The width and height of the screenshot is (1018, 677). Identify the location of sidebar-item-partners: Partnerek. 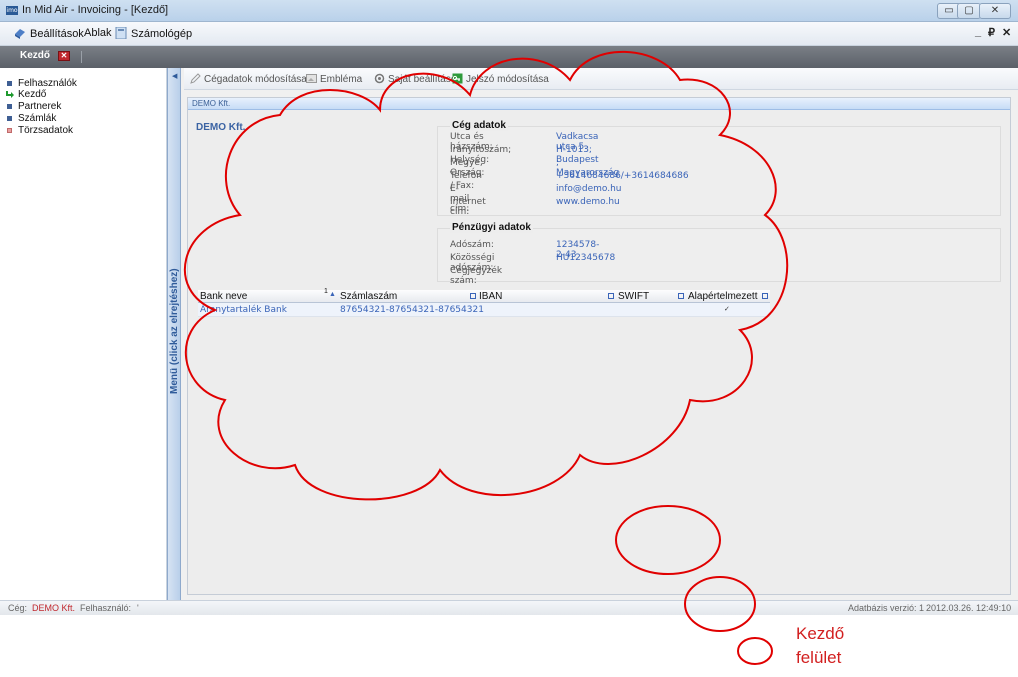
(34, 106).